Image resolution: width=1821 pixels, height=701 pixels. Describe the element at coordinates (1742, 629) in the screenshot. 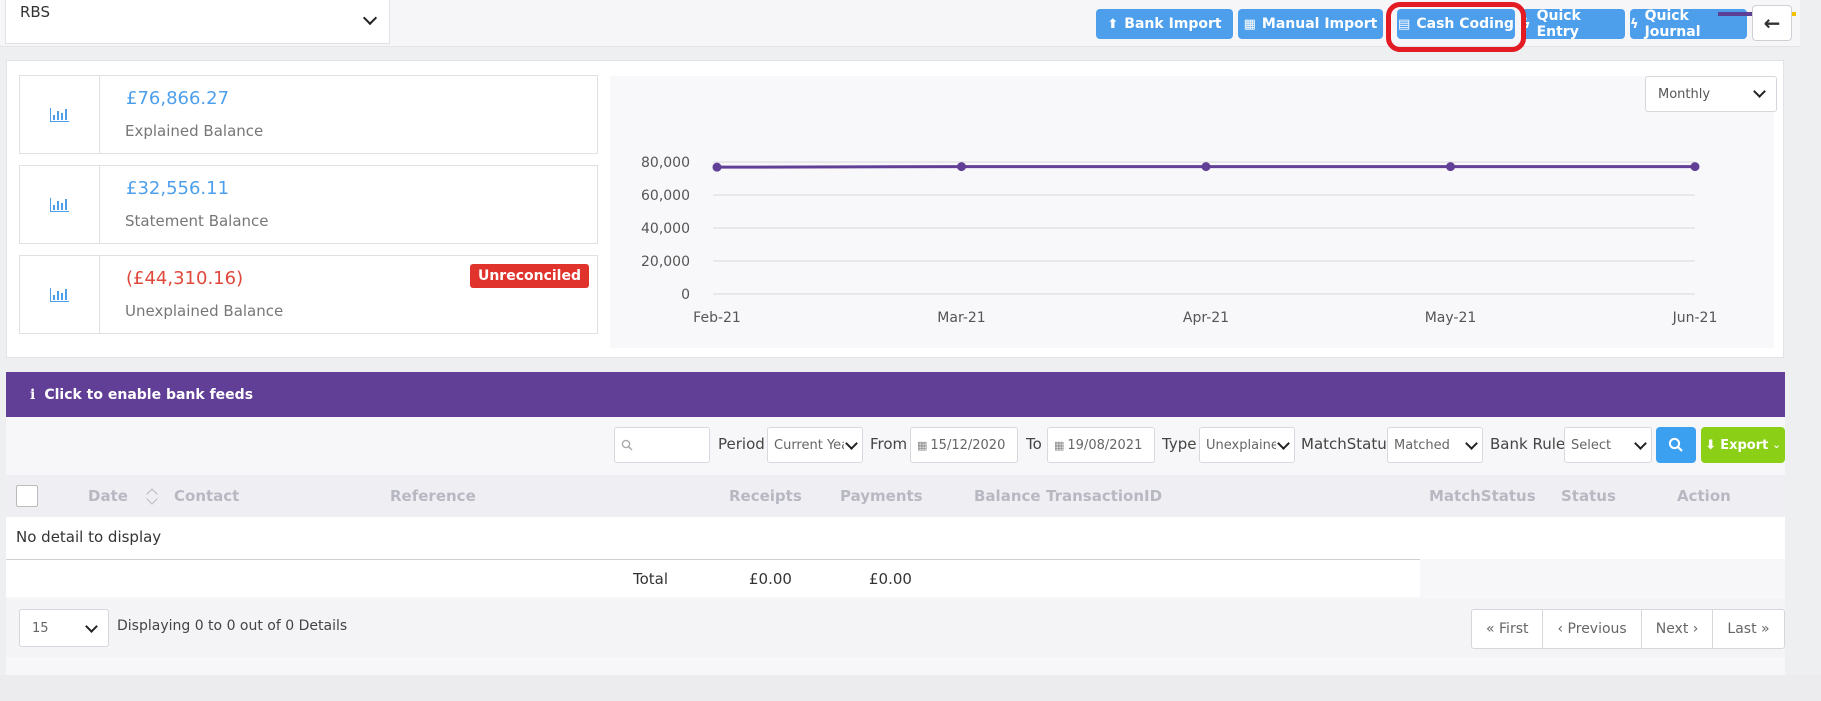

I see `last-page-label: Last` at that location.